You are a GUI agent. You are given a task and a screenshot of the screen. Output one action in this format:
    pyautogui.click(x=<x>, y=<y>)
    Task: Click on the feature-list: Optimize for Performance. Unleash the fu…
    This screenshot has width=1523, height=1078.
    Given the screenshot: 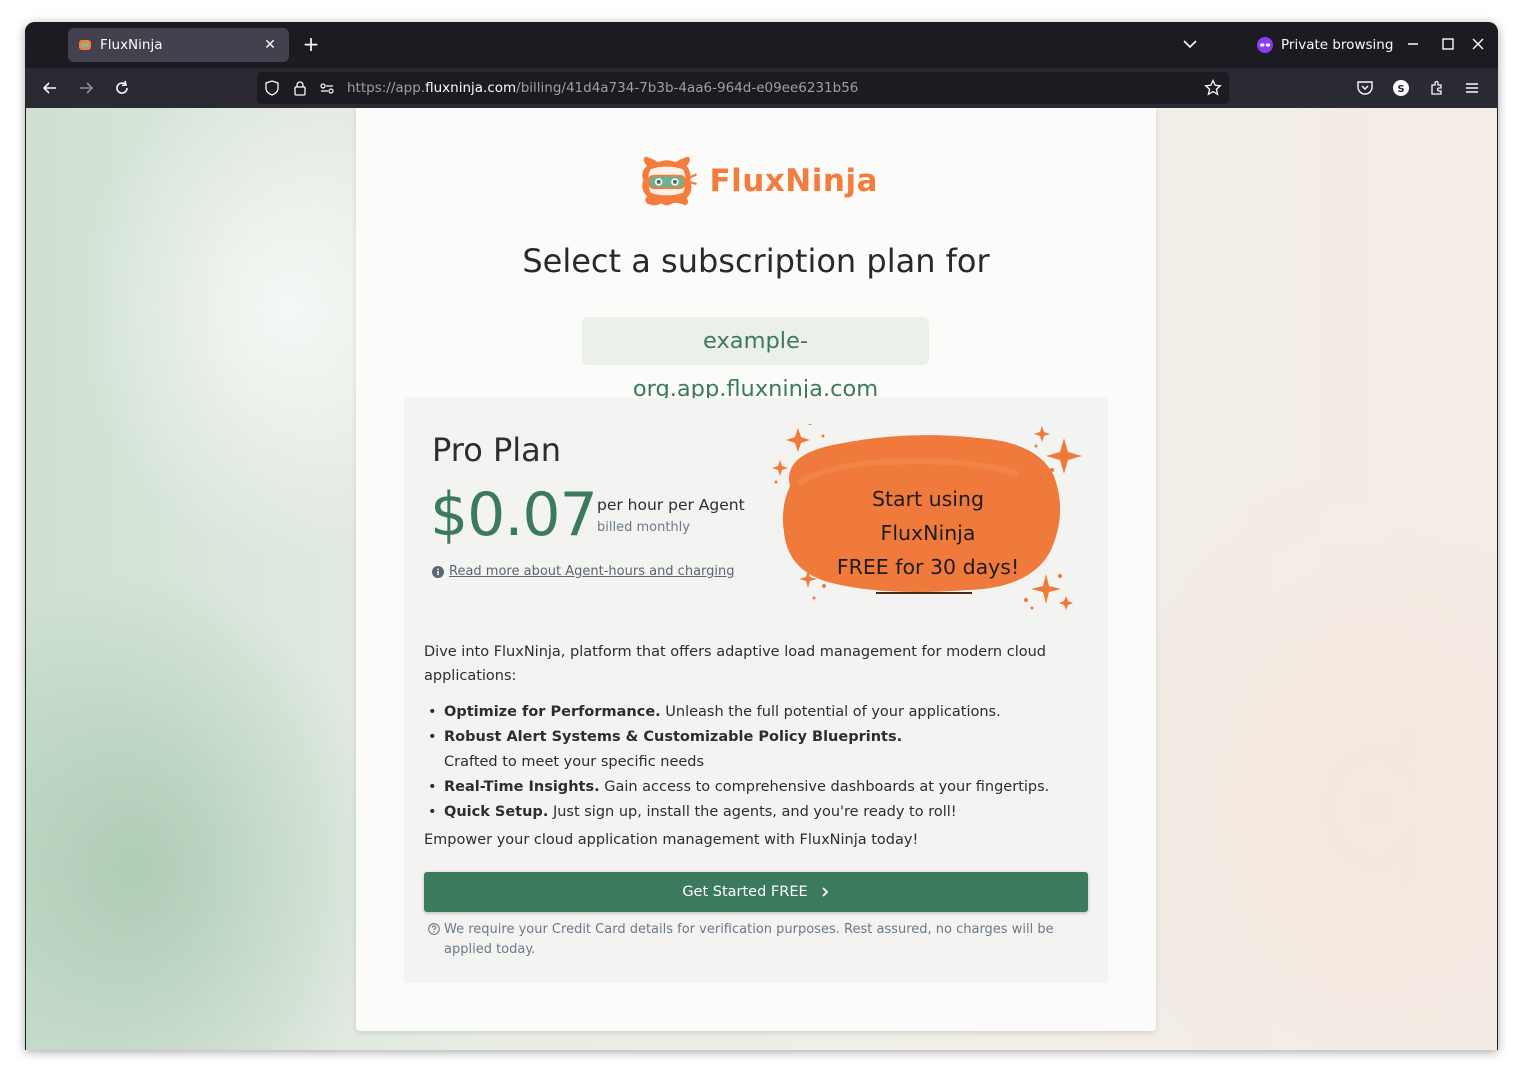 What is the action you would take?
    pyautogui.click(x=754, y=762)
    